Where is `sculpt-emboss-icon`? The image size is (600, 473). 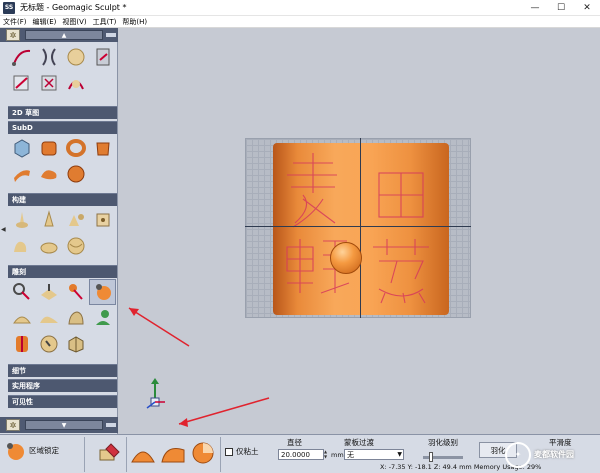 sculpt-emboss-icon is located at coordinates (75, 318).